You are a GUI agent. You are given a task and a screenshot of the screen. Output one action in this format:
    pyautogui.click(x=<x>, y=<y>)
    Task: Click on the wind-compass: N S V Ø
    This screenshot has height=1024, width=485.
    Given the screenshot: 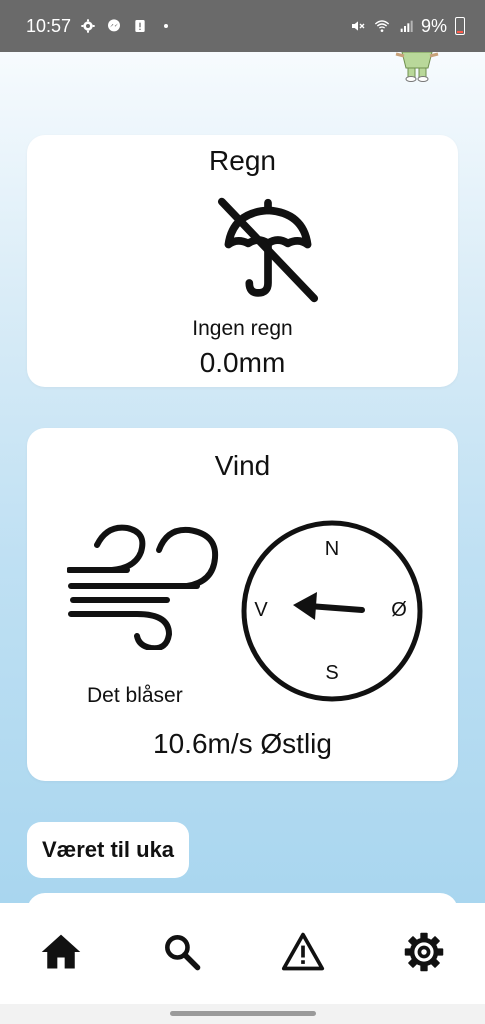 What is the action you would take?
    pyautogui.click(x=332, y=611)
    